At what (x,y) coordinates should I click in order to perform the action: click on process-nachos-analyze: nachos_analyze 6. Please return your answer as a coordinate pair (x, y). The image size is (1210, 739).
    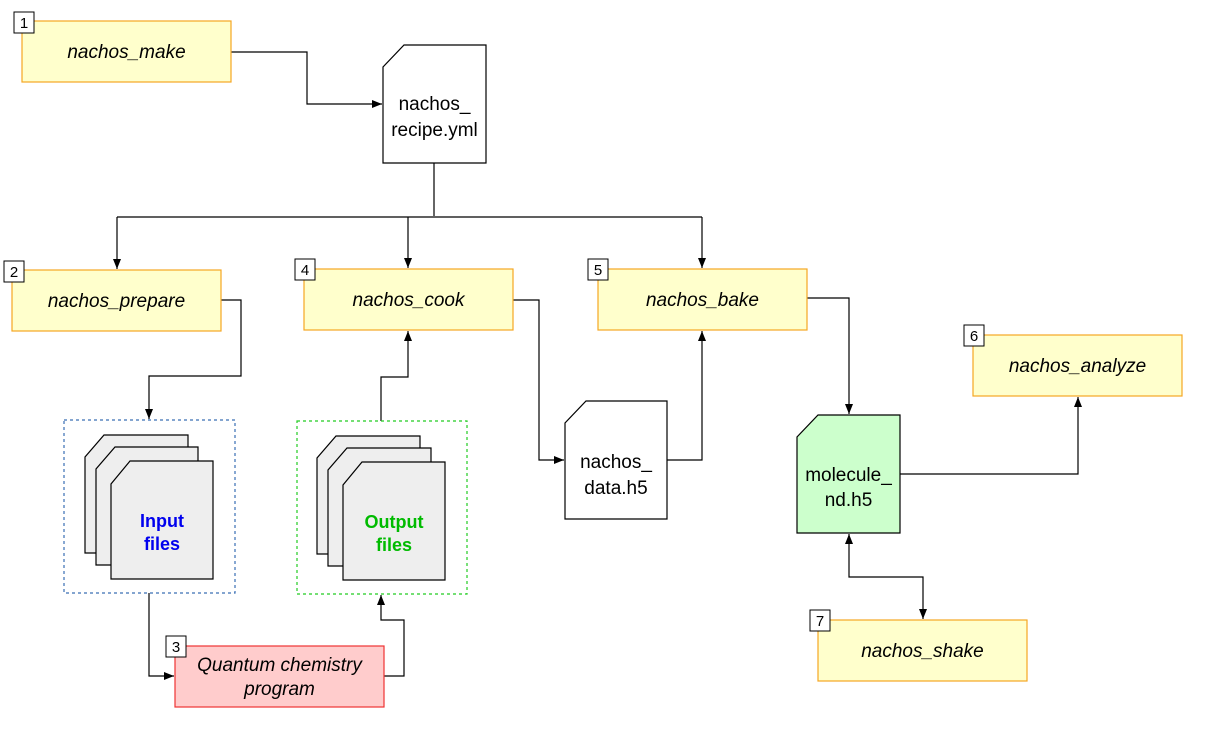
    Looking at the image, I should click on (1073, 360).